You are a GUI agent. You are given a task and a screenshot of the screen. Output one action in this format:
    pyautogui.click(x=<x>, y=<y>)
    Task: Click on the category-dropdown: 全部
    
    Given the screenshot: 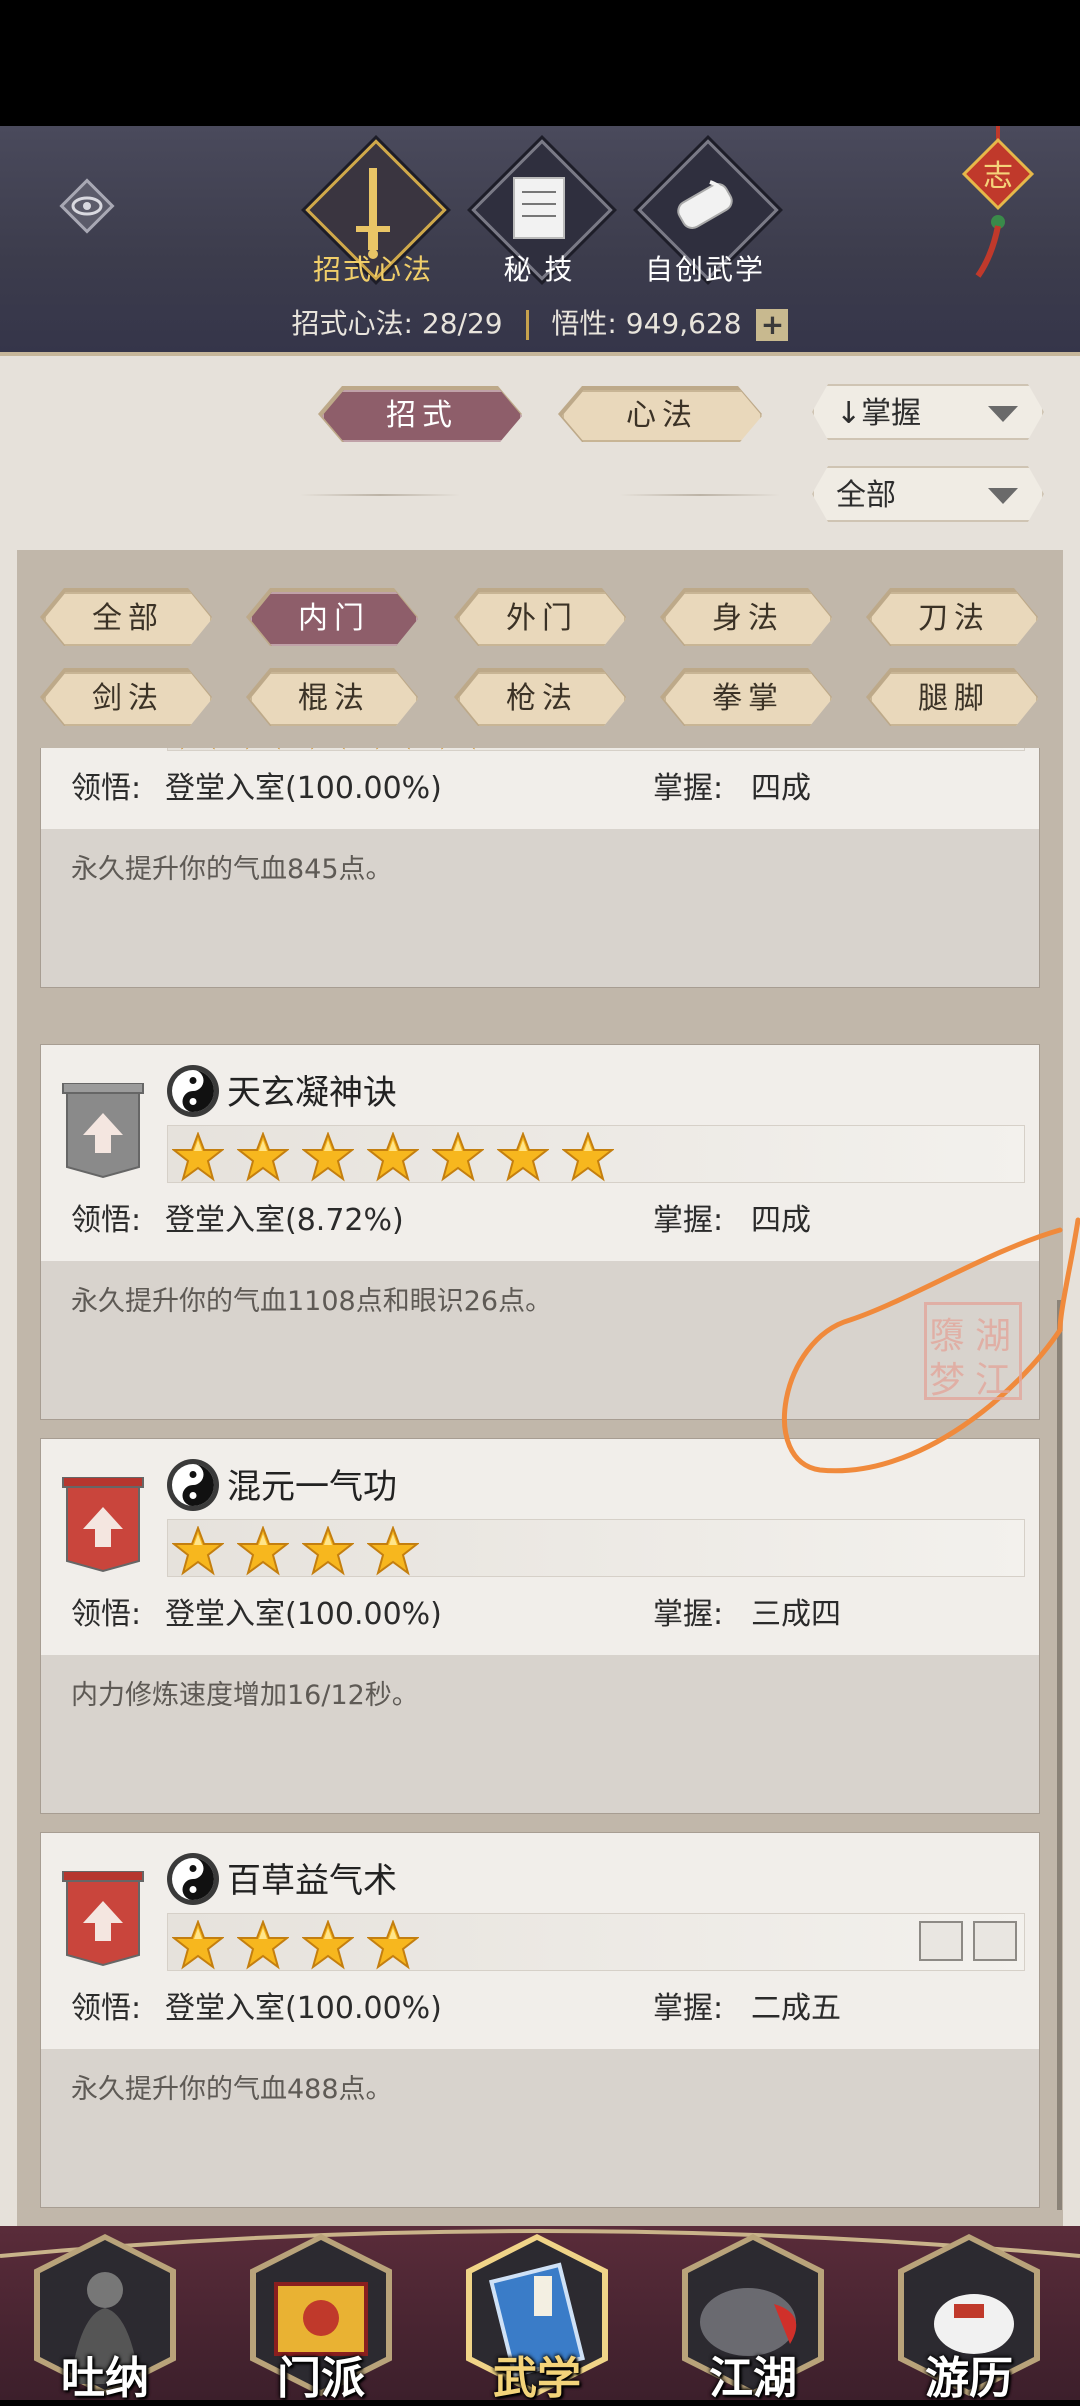 What is the action you would take?
    pyautogui.click(x=928, y=494)
    